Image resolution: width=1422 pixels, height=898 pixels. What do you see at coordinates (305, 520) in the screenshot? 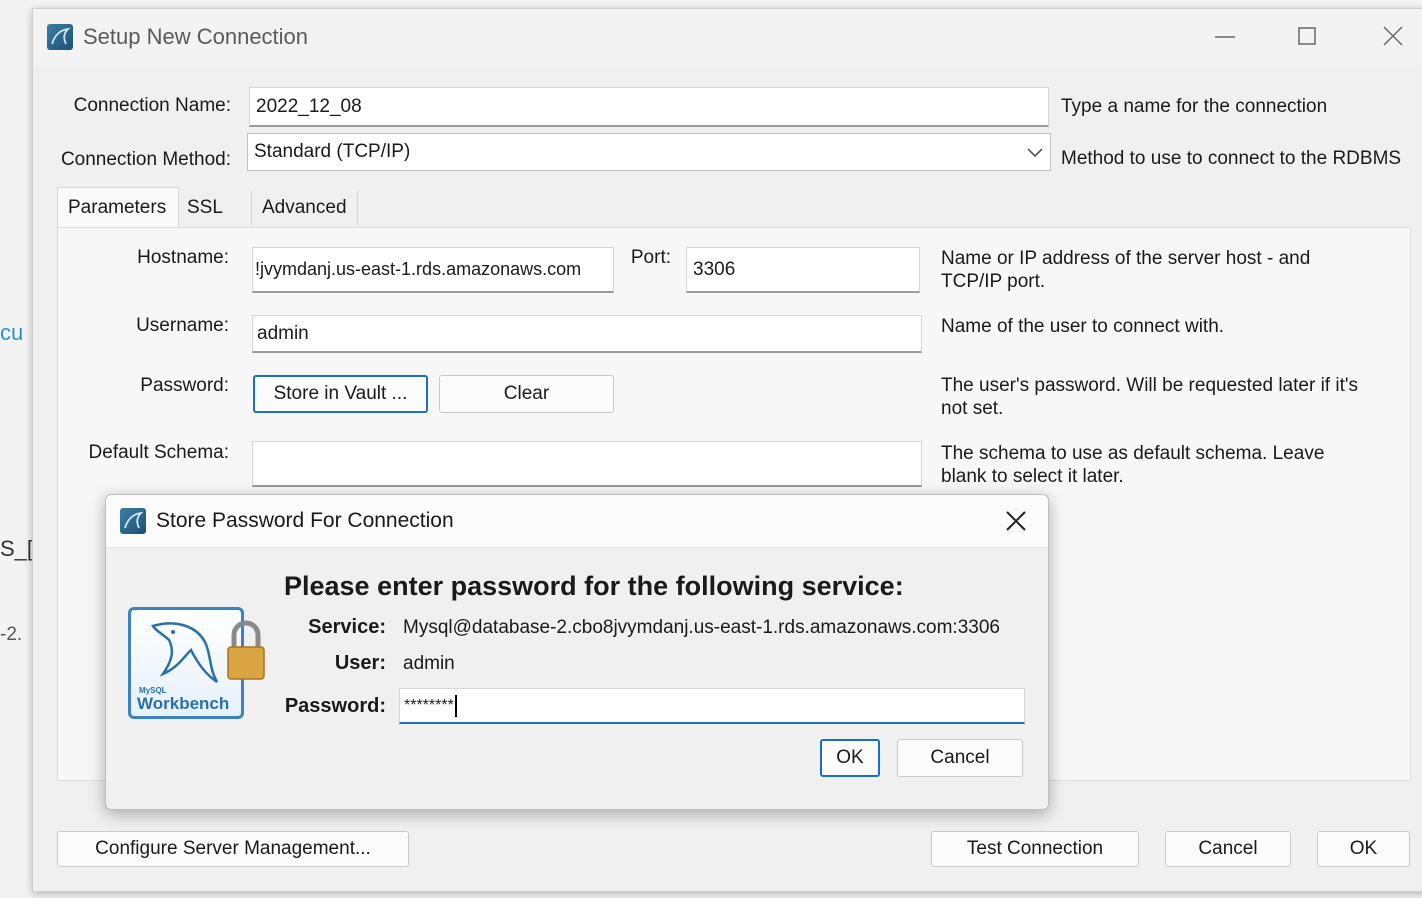
I see `dialog-title: Store Password For Connection` at bounding box center [305, 520].